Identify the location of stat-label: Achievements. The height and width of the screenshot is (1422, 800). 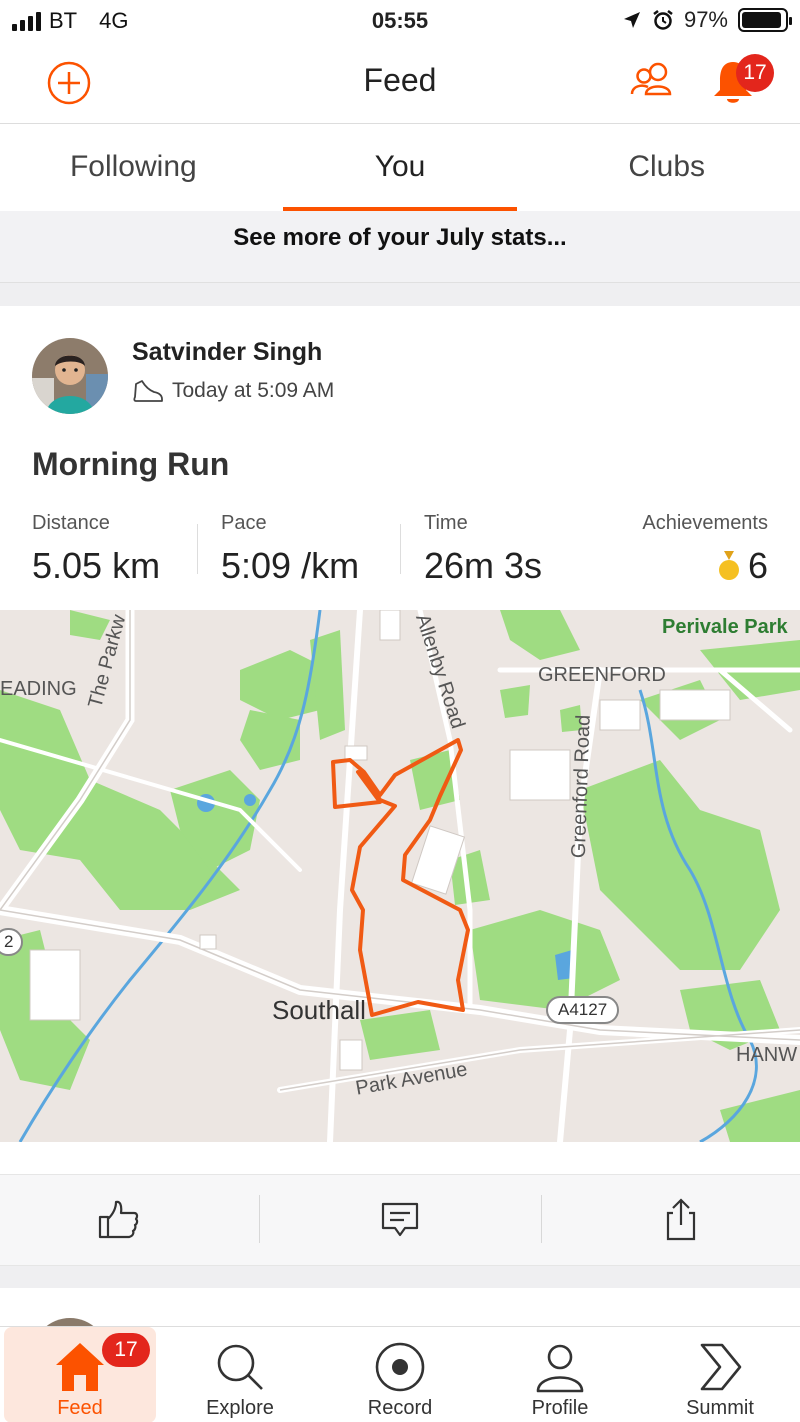
(705, 523).